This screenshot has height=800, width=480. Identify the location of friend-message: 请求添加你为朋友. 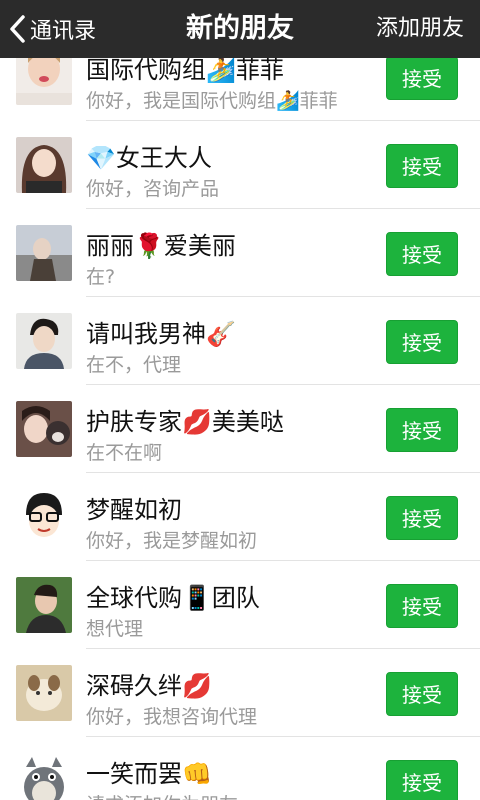
(162, 795).